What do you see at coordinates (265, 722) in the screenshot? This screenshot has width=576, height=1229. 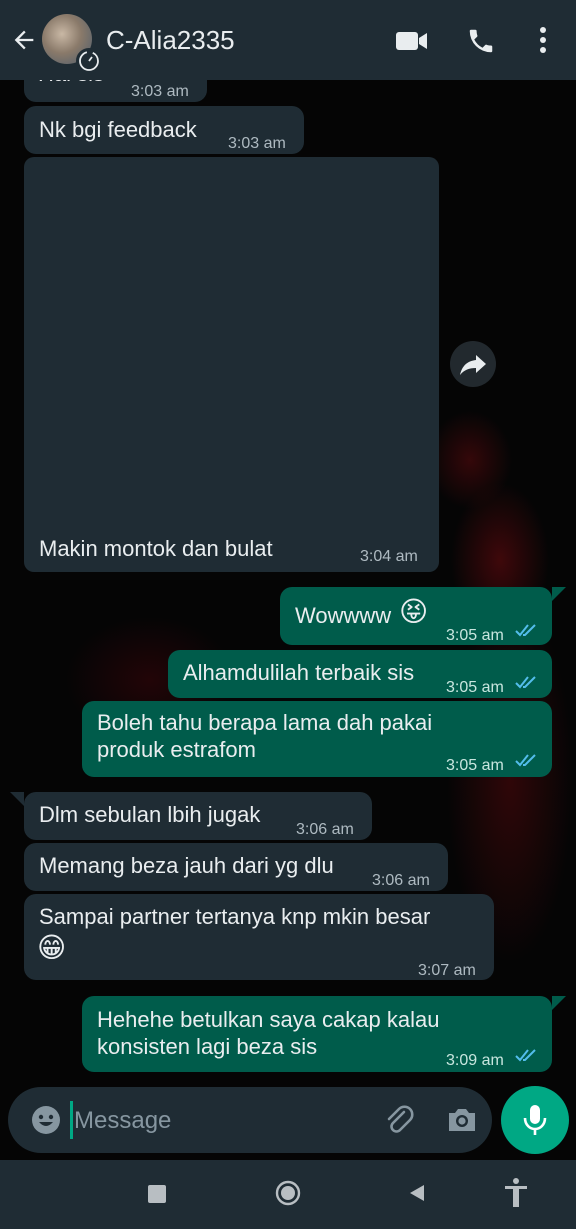 I see `message-text-line: Boleh tahu berapa lama dah pakai` at bounding box center [265, 722].